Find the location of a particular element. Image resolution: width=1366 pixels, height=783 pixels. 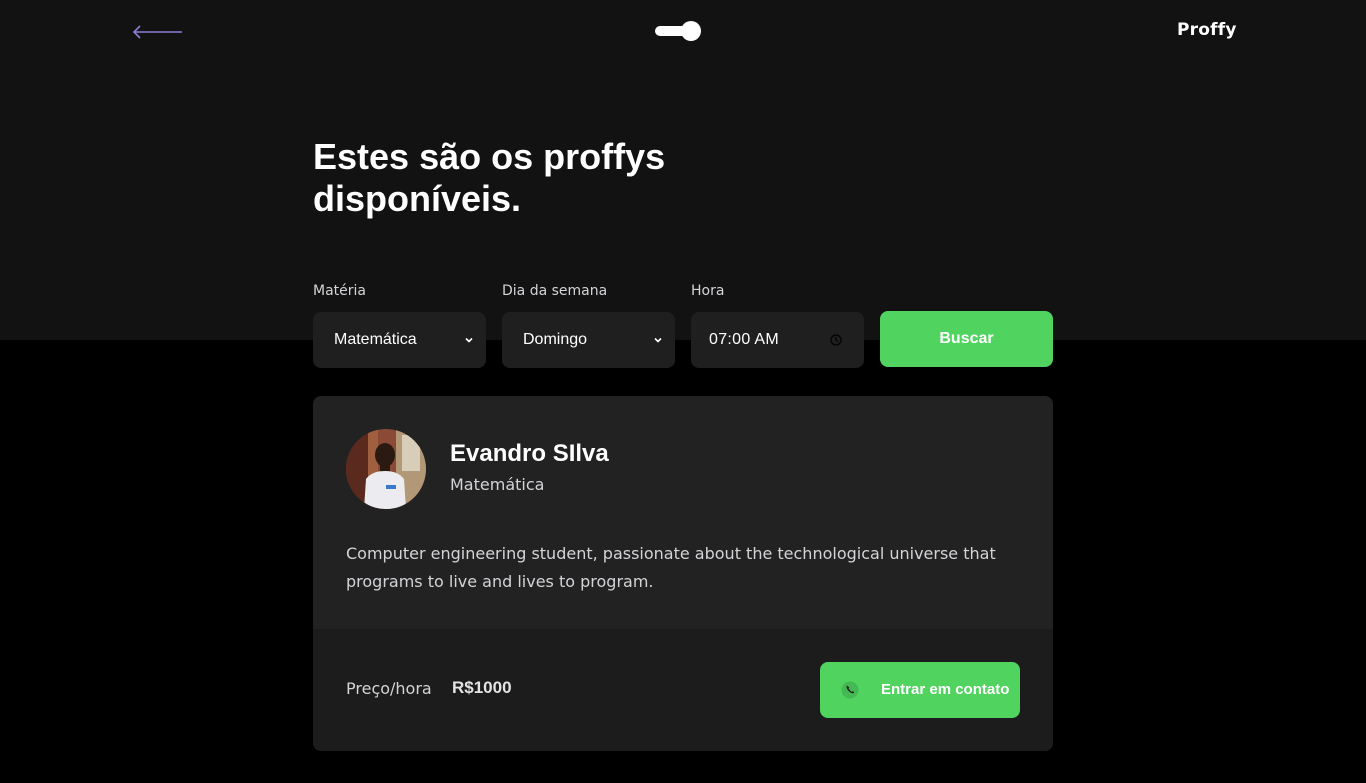

avatar-image is located at coordinates (386, 469).